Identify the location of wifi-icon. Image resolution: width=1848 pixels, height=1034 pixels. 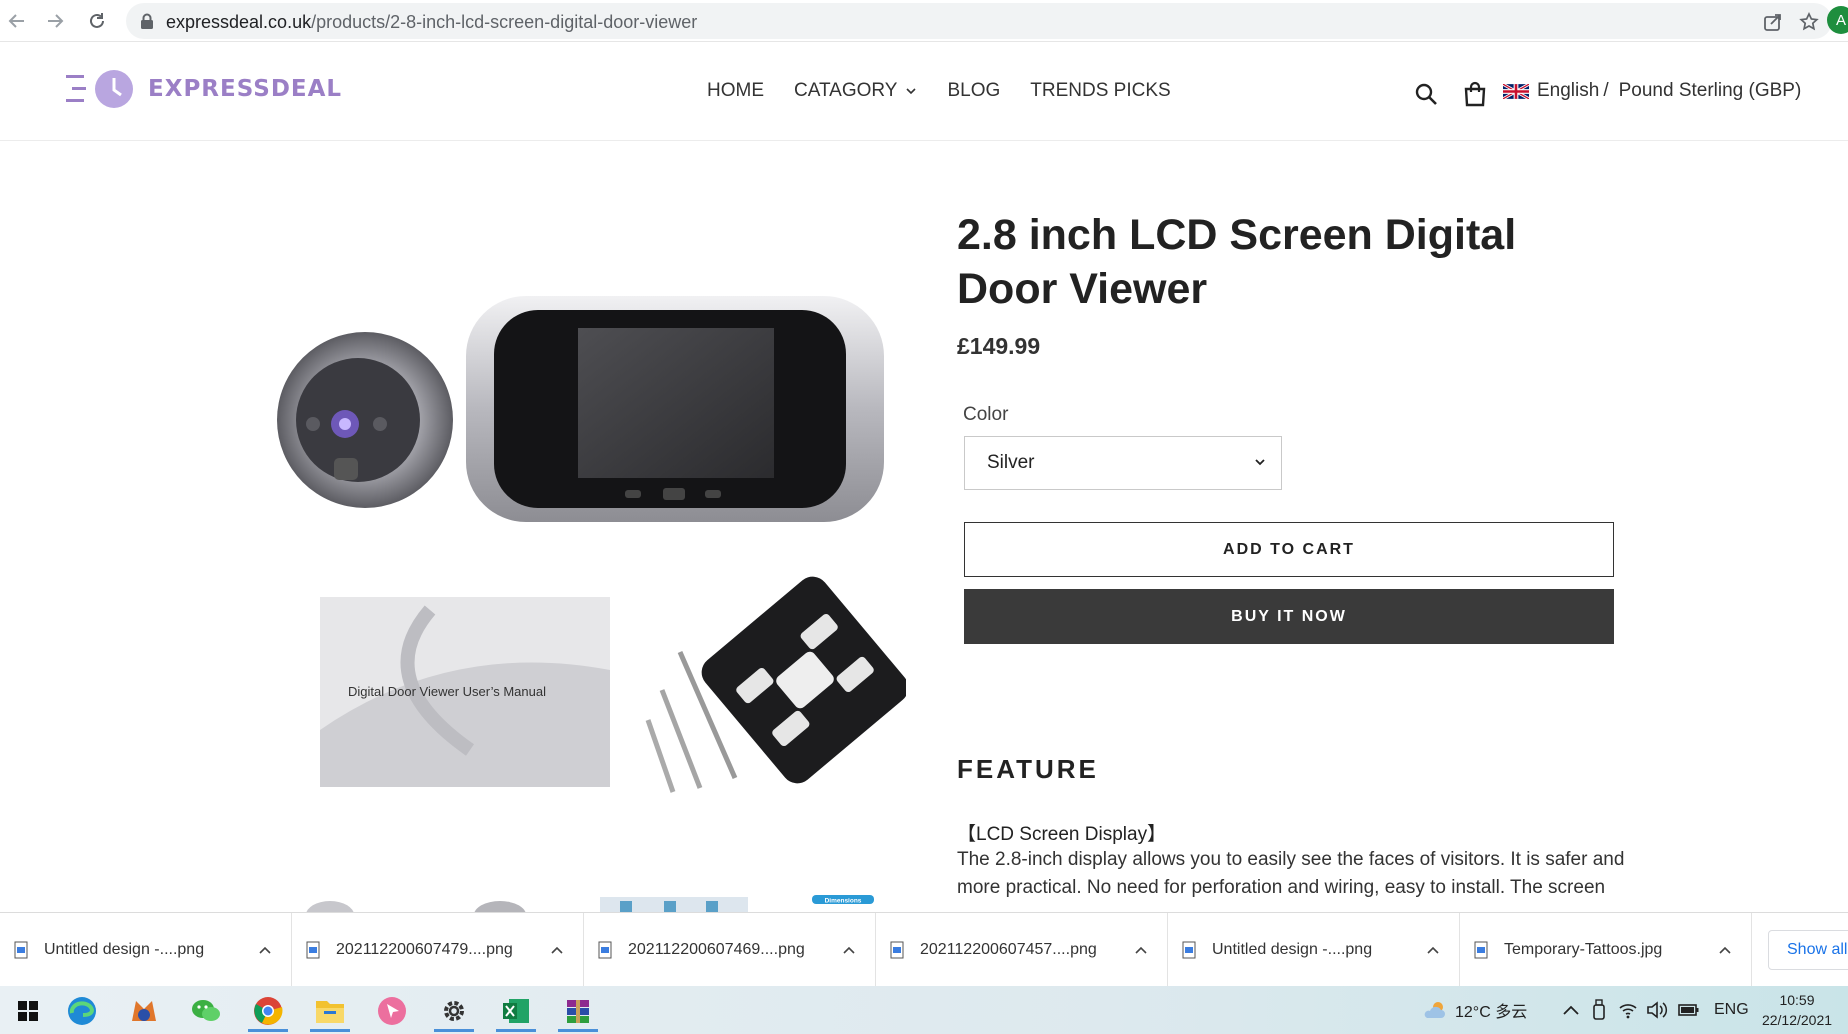
(1628, 1010).